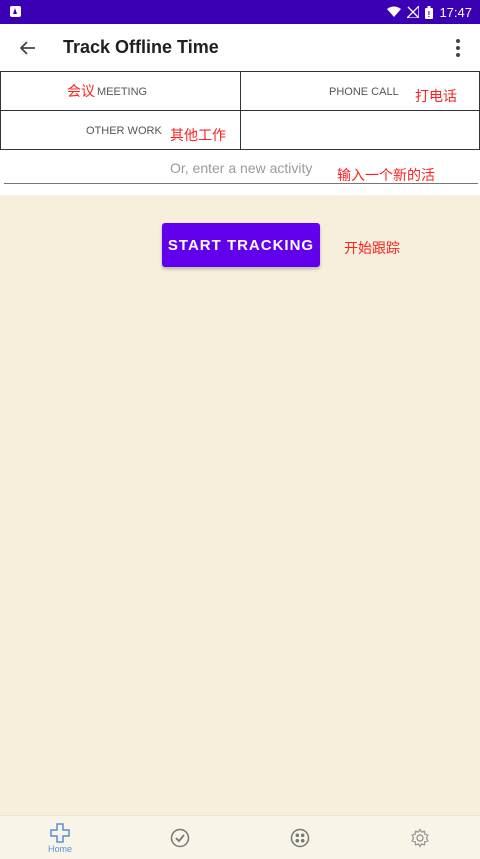 Image resolution: width=480 pixels, height=859 pixels. I want to click on settings-gear-icon, so click(420, 838).